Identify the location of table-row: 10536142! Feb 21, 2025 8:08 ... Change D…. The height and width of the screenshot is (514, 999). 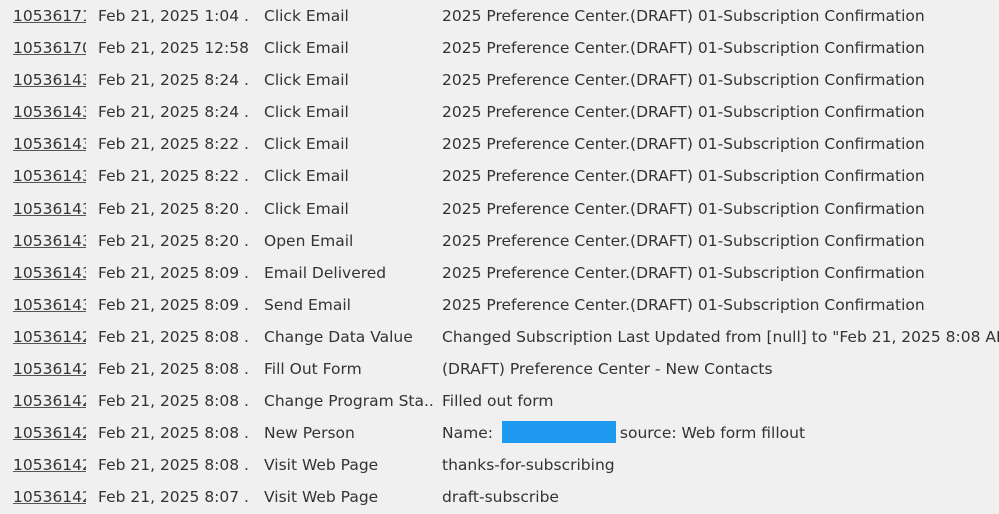
(499, 337).